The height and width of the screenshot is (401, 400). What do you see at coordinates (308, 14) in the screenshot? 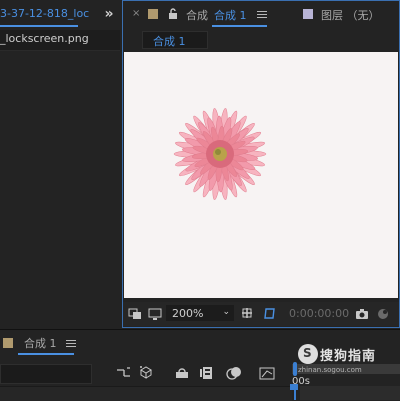
I see `layer-color-swatch` at bounding box center [308, 14].